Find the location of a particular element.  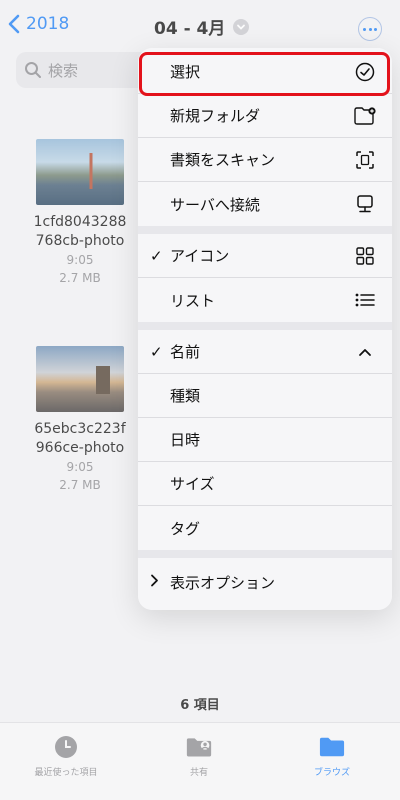

menu-item-icon-view: ✓ アイコン is located at coordinates (265, 256).